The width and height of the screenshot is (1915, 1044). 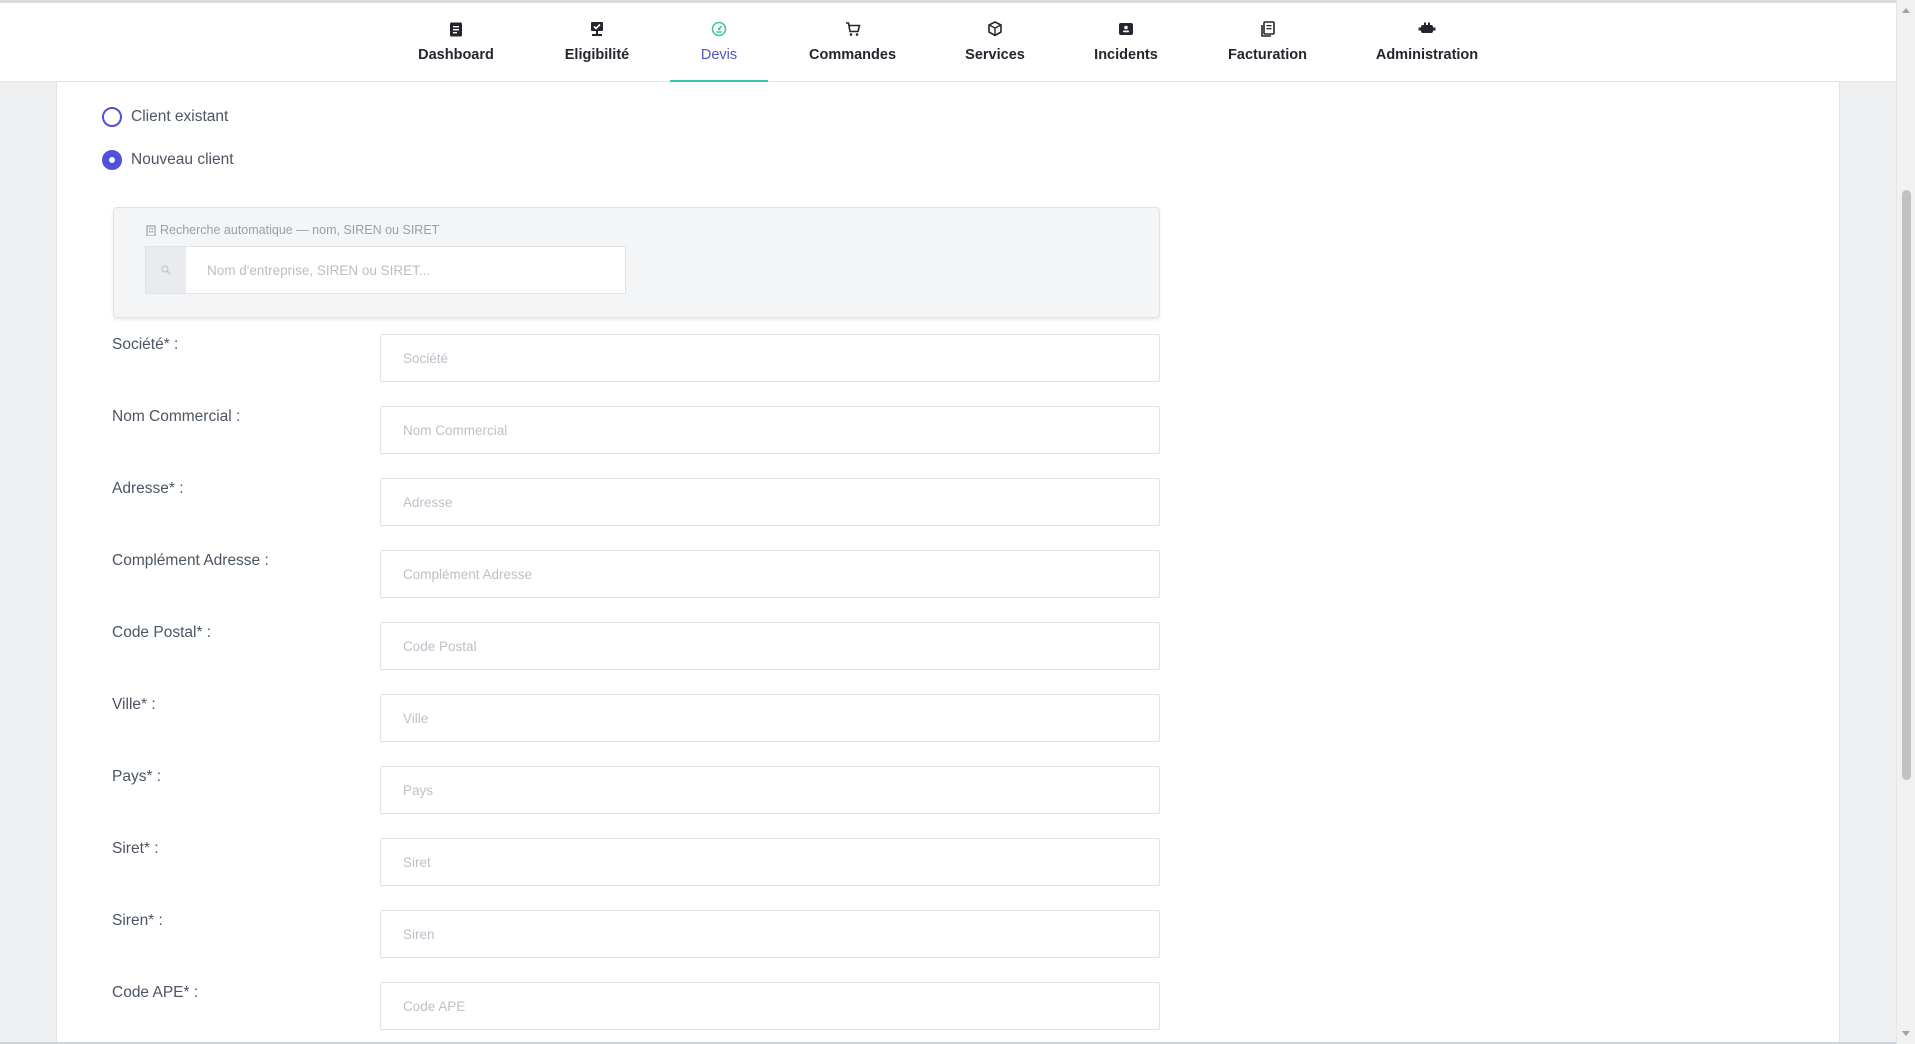 What do you see at coordinates (597, 55) in the screenshot?
I see `nav-label: Eligibilité` at bounding box center [597, 55].